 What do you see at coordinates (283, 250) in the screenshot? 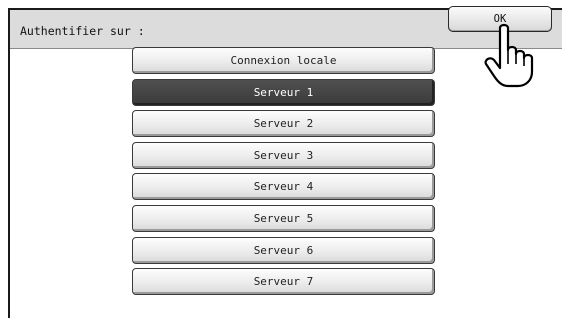
I see `option-server-6: Serveur 6` at bounding box center [283, 250].